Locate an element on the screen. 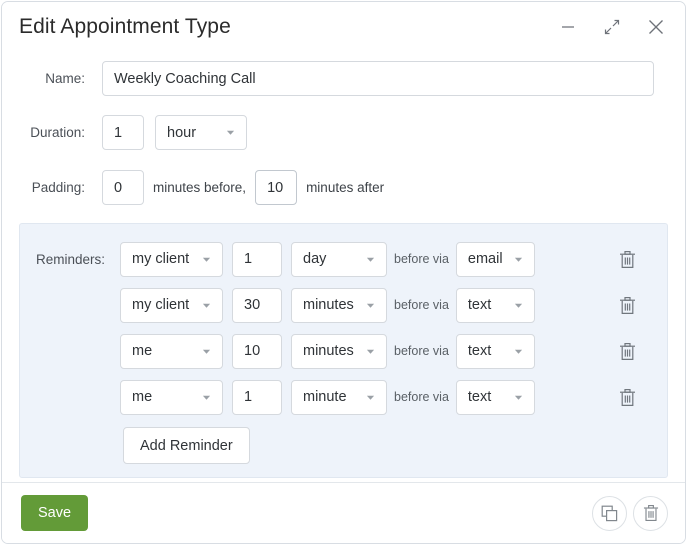 The height and width of the screenshot is (546, 689). name-row: Name: is located at coordinates (343, 78).